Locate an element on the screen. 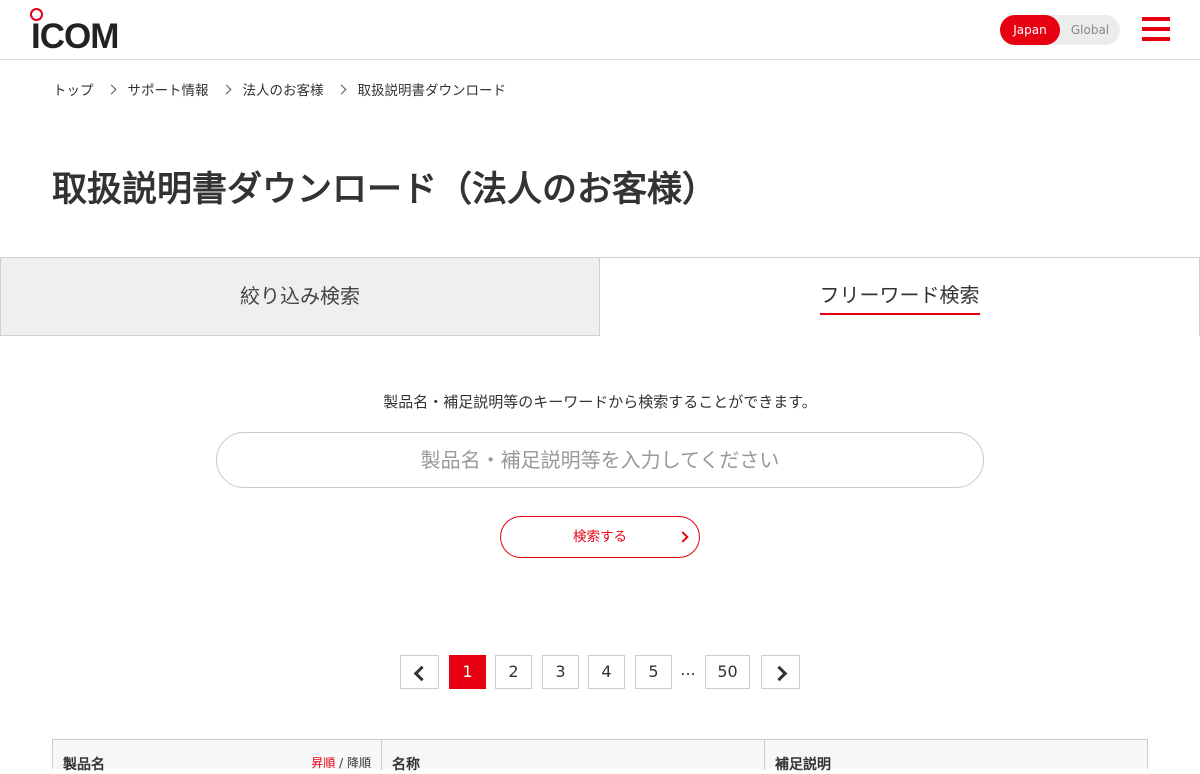  pagination-next-button is located at coordinates (780, 672).